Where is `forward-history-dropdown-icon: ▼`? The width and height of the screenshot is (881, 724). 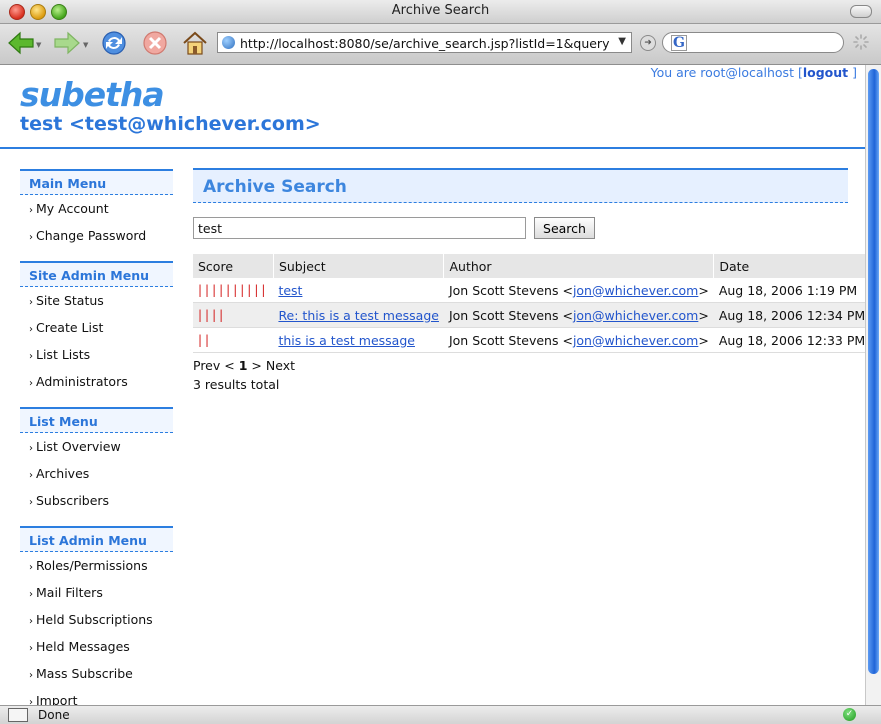
forward-history-dropdown-icon: ▼ is located at coordinates (85, 45).